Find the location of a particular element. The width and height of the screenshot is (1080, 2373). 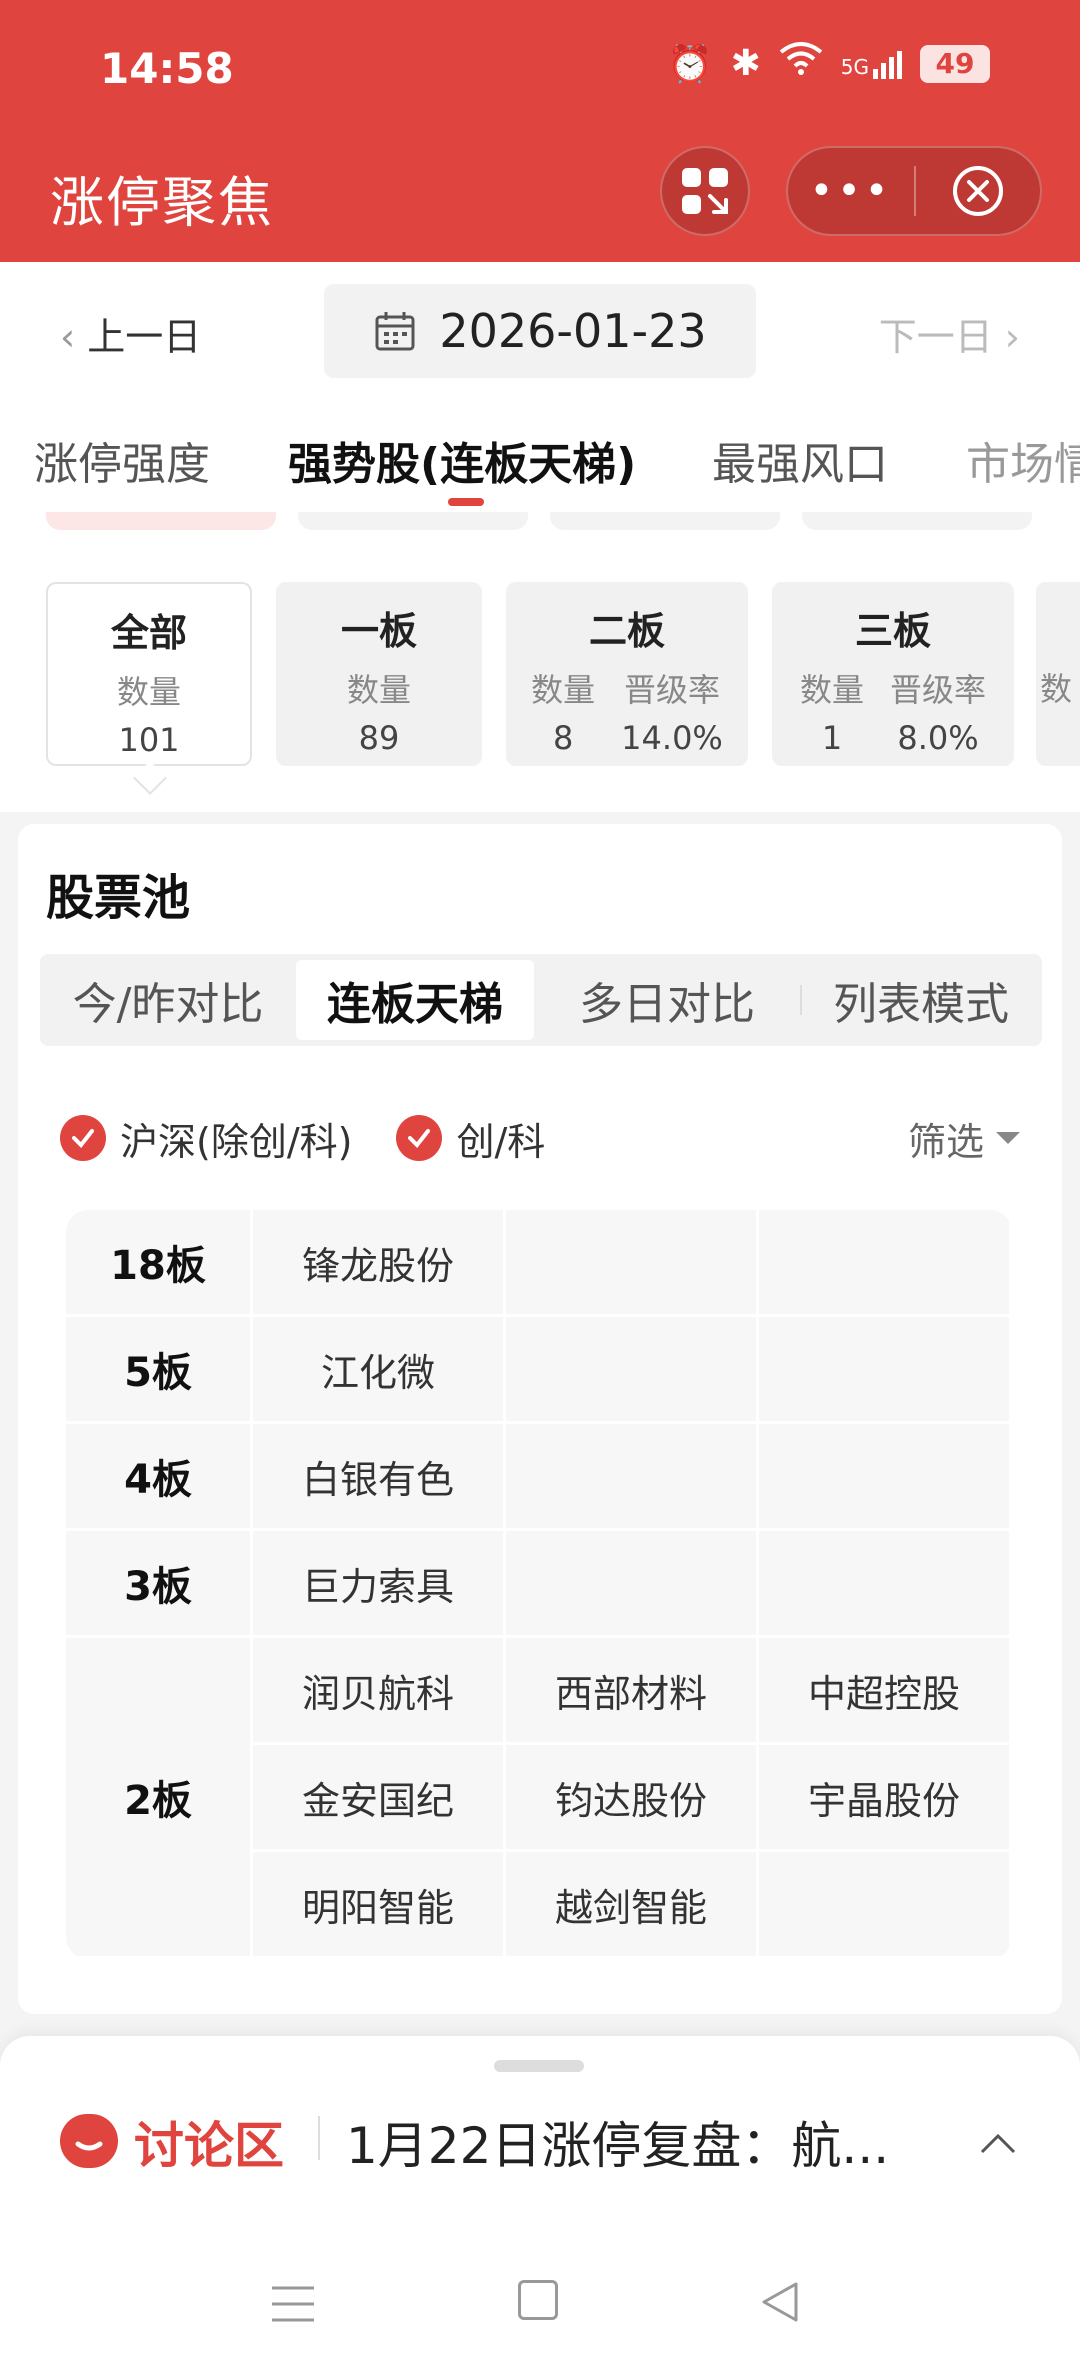

ladder-board-label: 3板 is located at coordinates (158, 1583).